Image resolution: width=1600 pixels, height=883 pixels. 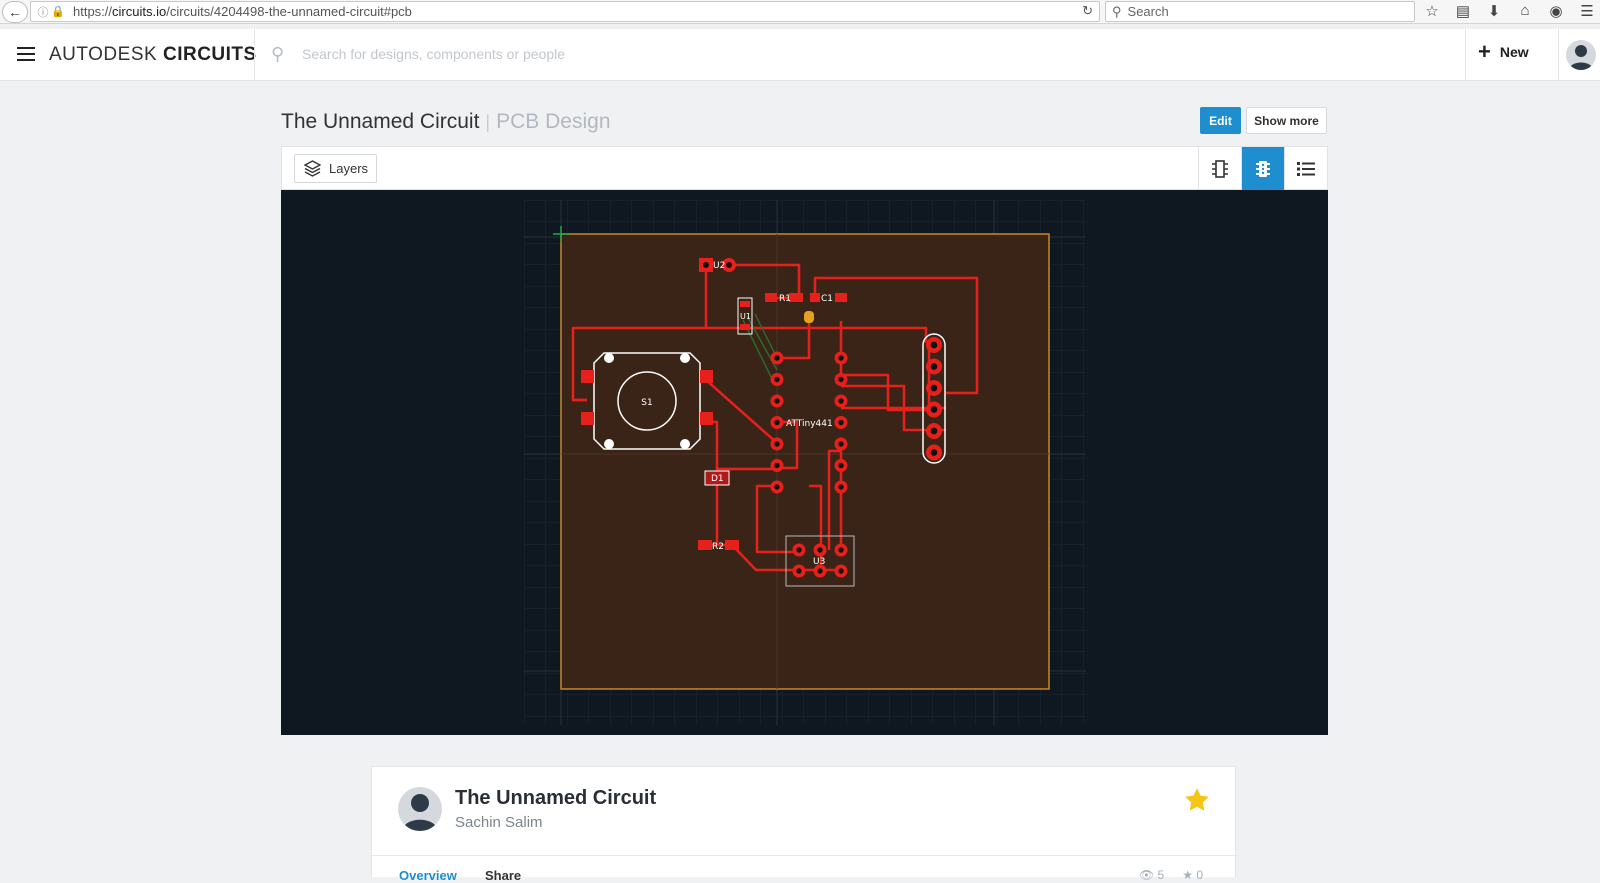 I want to click on bookmark-star-icon: ☆, so click(x=1432, y=11).